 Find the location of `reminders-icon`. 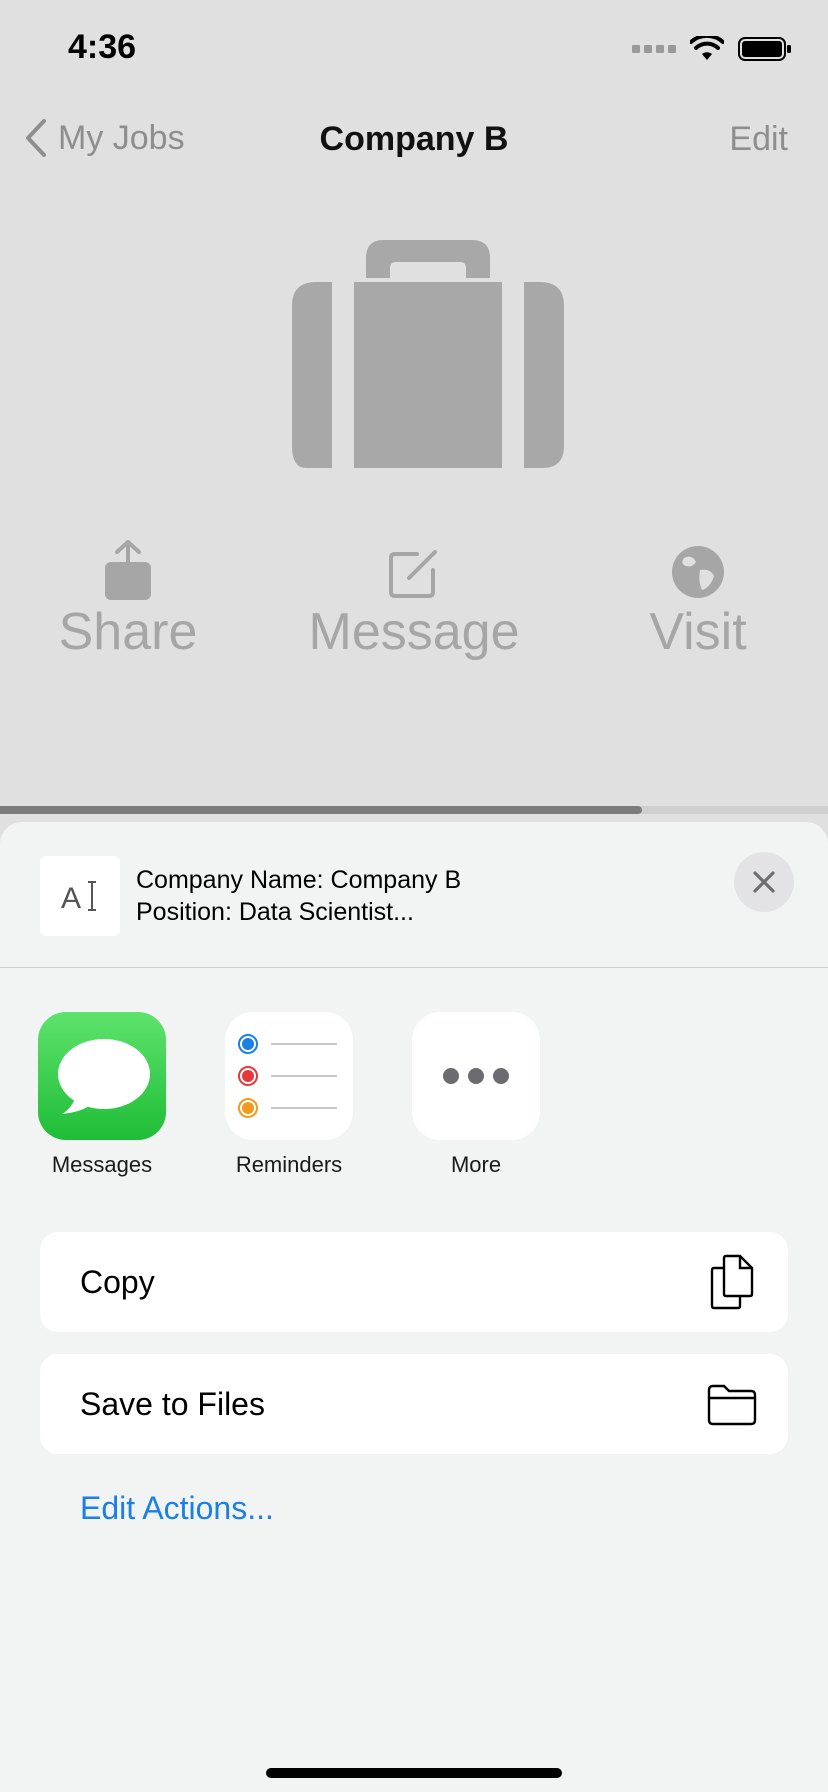

reminders-icon is located at coordinates (289, 1076).